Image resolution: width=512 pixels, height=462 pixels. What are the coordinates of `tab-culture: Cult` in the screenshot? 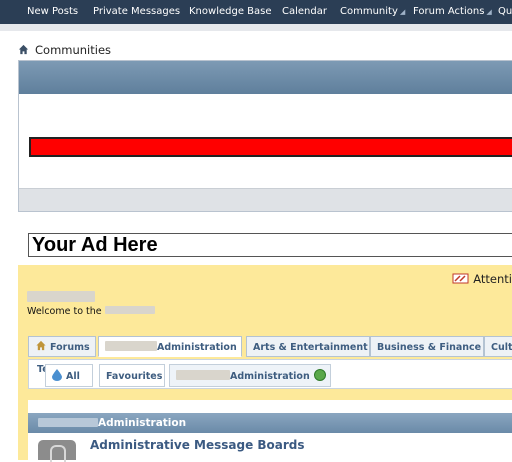 It's located at (498, 346).